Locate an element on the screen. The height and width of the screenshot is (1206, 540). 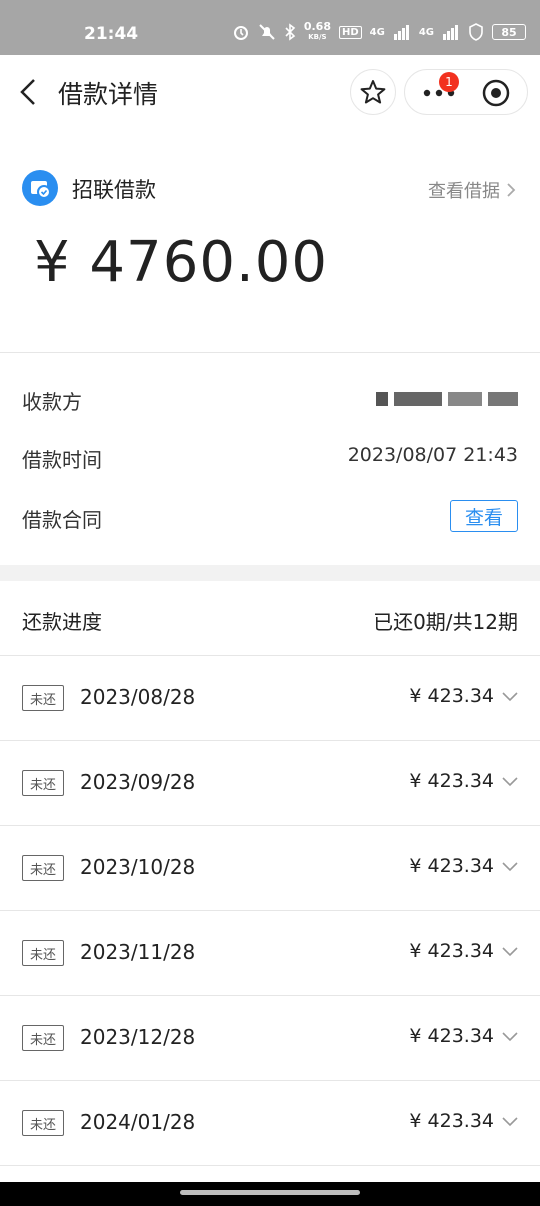
installment-date: 2023/11/28 is located at coordinates (138, 952).